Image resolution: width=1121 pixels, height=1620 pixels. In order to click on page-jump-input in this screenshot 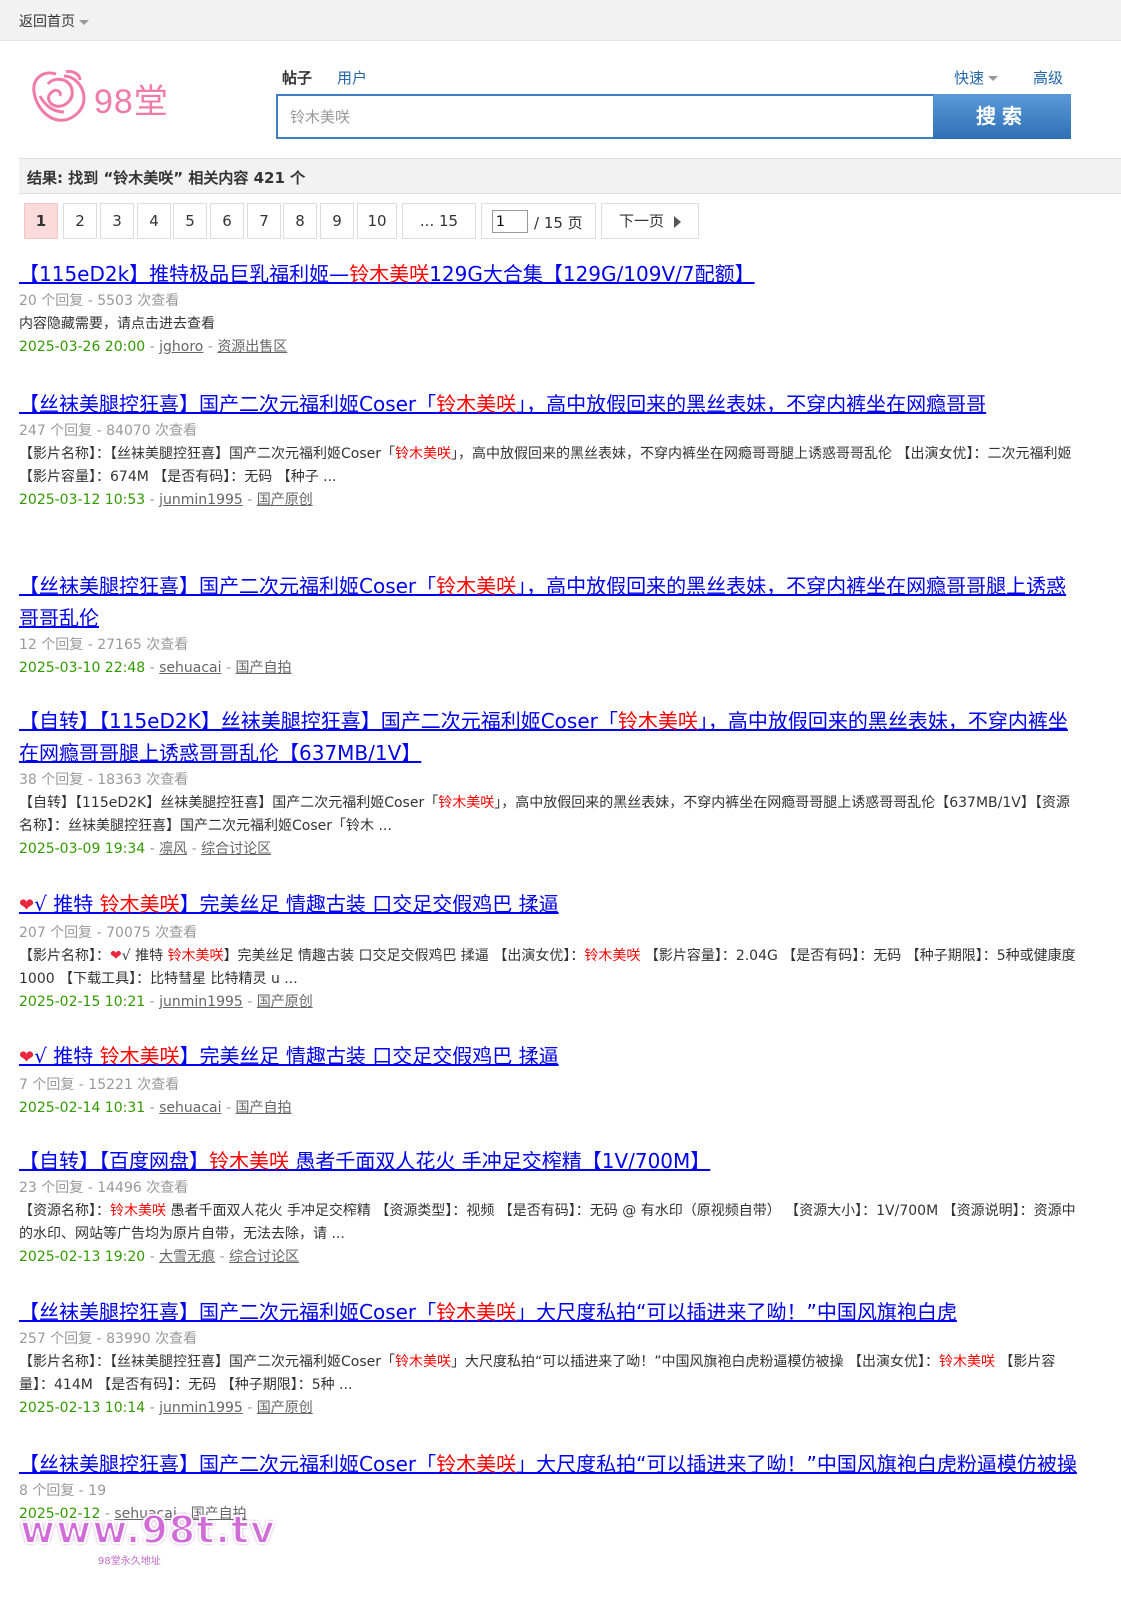, I will do `click(510, 221)`.